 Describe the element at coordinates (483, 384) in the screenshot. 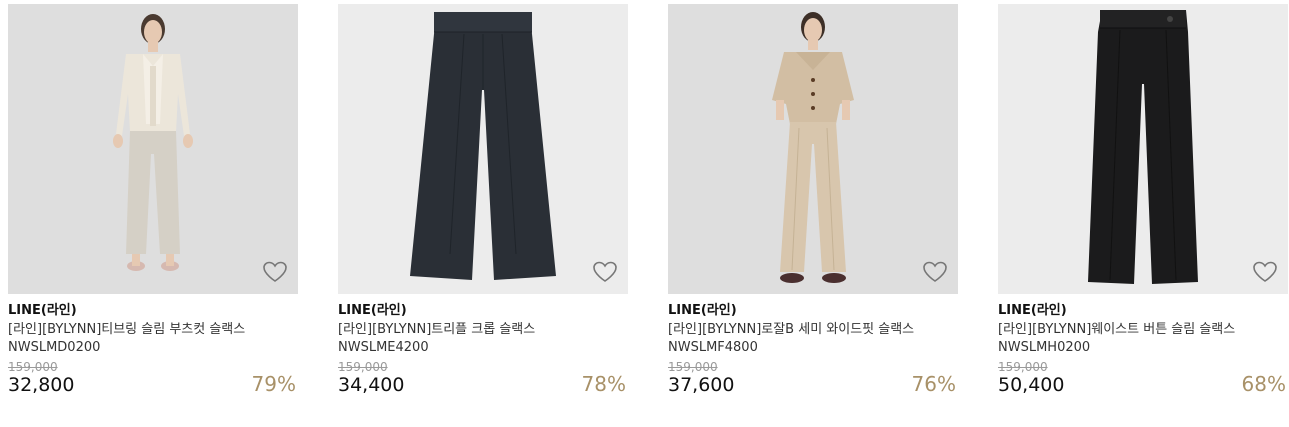

I see `price-row: 34,400 78%` at that location.